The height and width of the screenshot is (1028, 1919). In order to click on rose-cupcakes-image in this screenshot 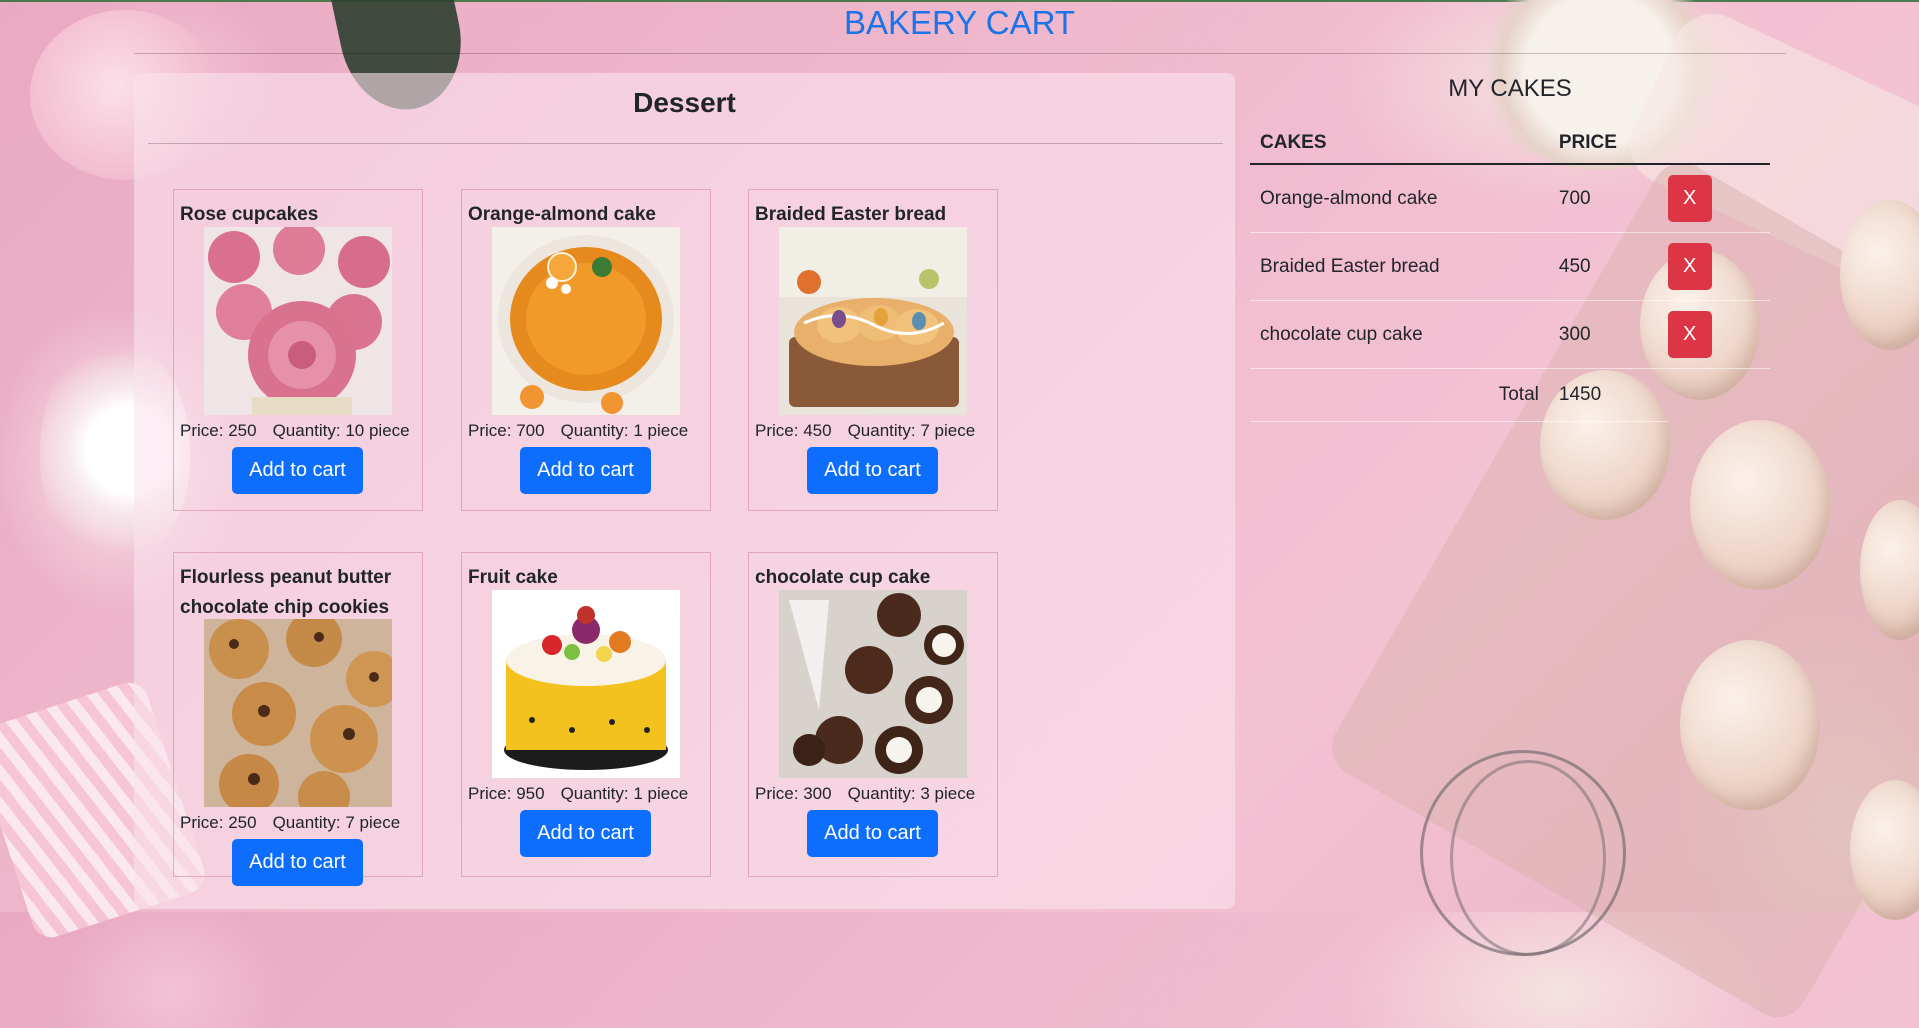, I will do `click(298, 321)`.